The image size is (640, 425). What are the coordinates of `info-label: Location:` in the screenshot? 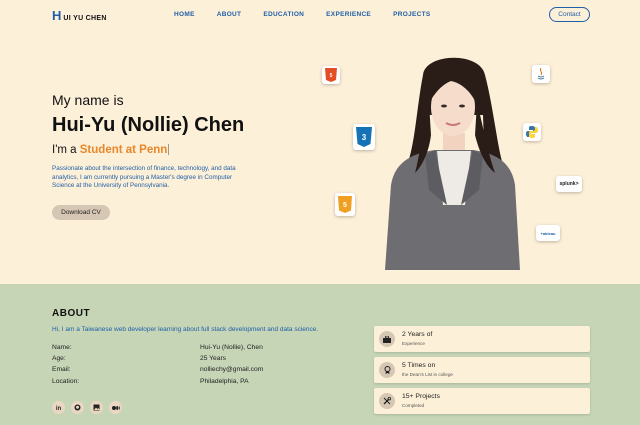 It's located at (66, 381).